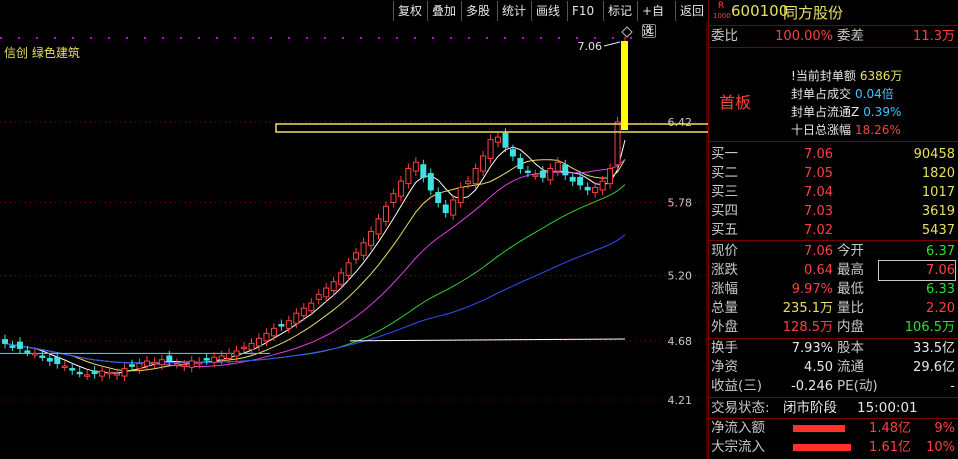 This screenshot has width=958, height=459. I want to click on price-tick-label: 5.20, so click(680, 275).